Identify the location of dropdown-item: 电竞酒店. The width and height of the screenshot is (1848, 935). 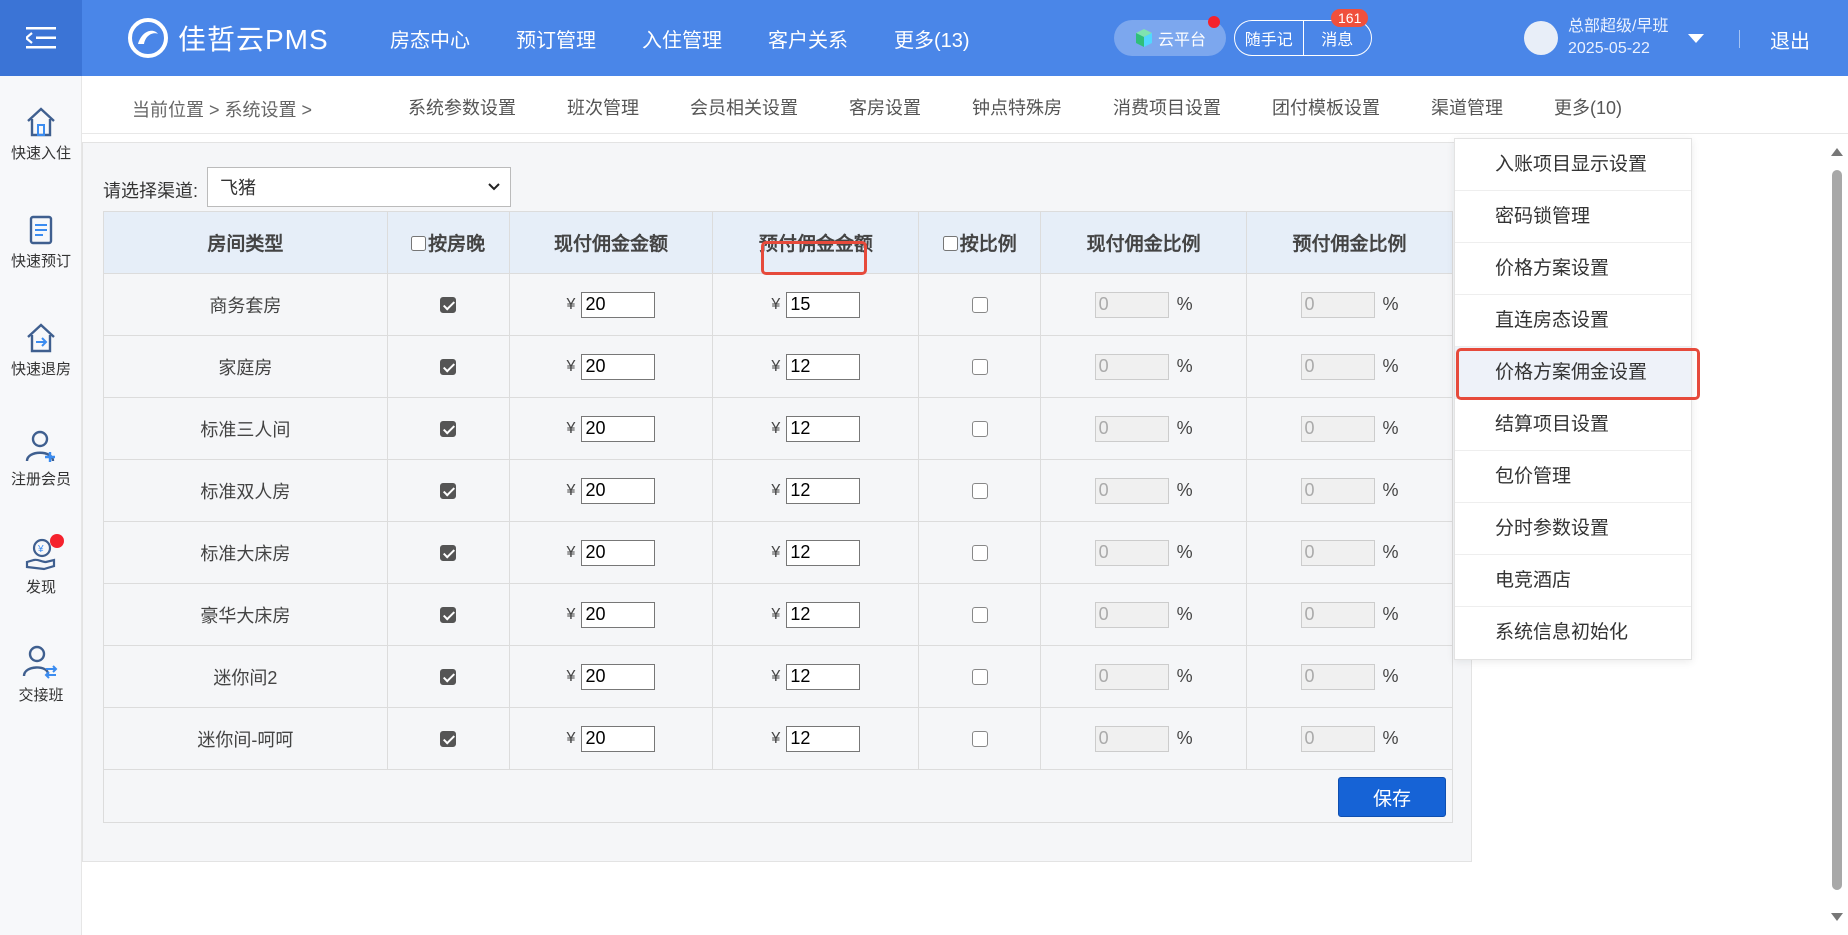
(1573, 581).